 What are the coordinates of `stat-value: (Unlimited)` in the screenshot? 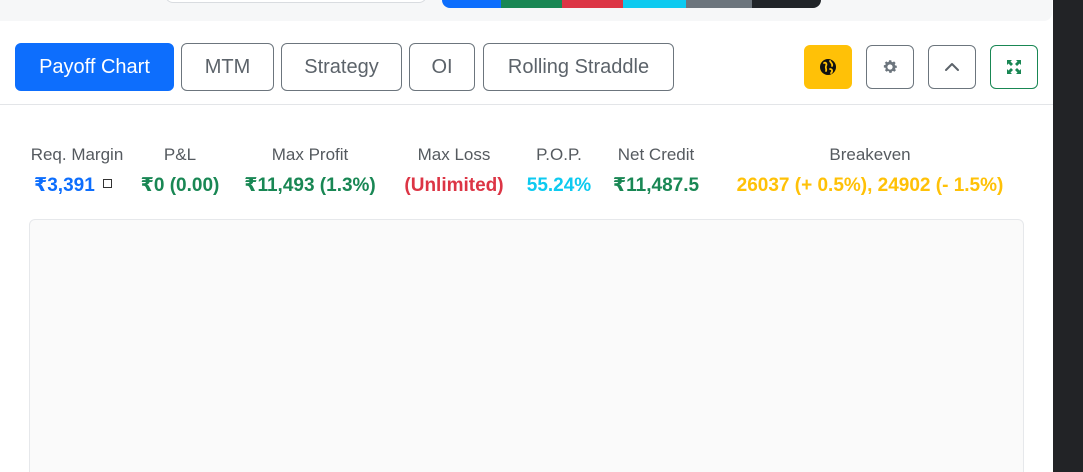 It's located at (454, 185).